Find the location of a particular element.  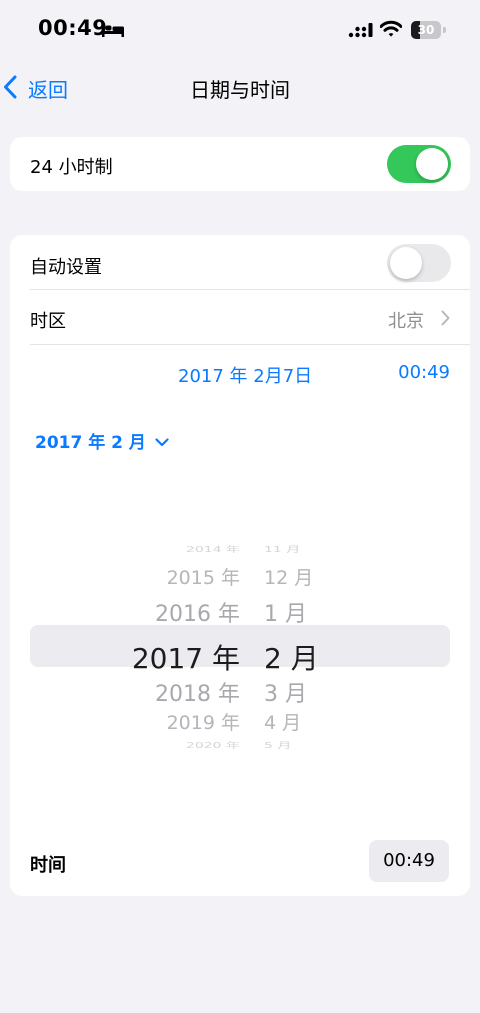

picker-row: 2018 年 3 月 is located at coordinates (240, 691).